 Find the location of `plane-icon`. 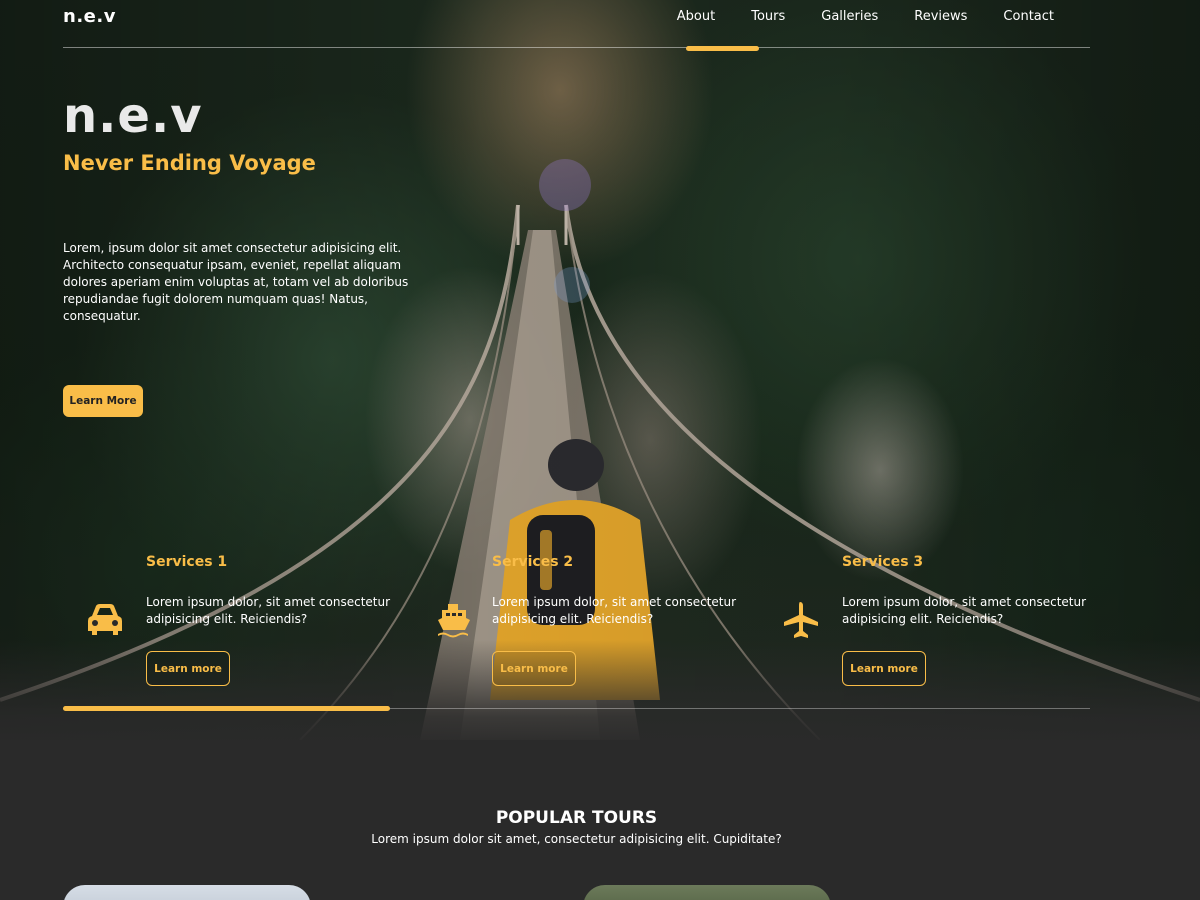

plane-icon is located at coordinates (801, 620).